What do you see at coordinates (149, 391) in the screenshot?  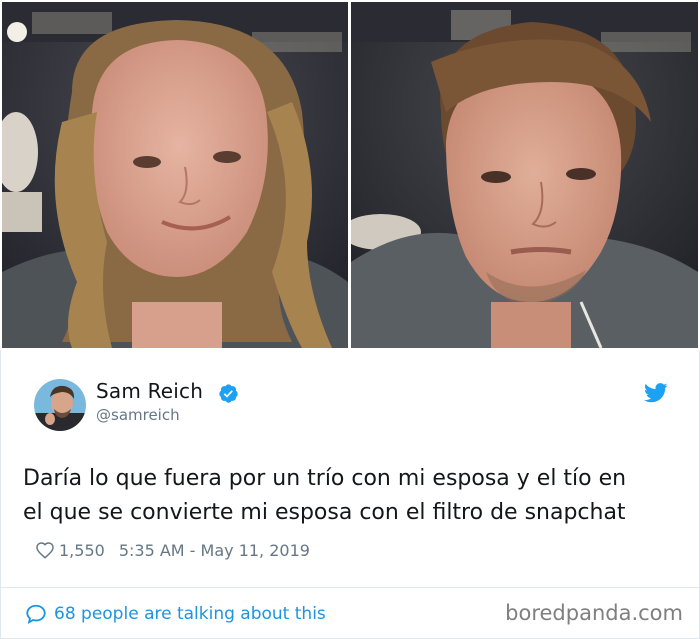 I see `display-name: Sam Reich` at bounding box center [149, 391].